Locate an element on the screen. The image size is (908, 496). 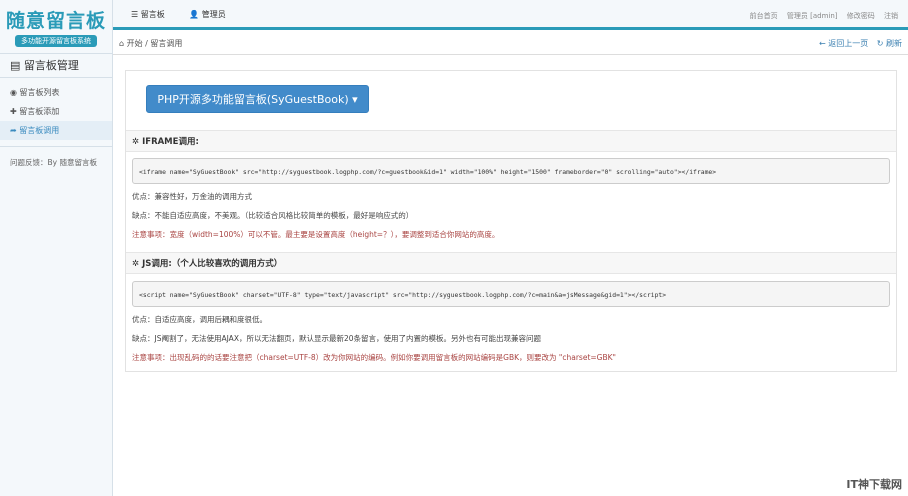
sidebar-footer: 问题反馈：By 随意留言板 is located at coordinates (53, 162).